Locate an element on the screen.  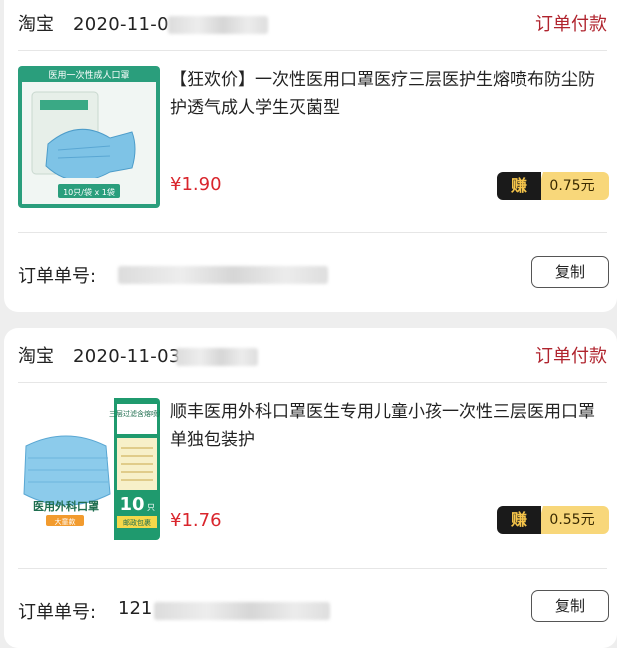
product-title: 【狂欢价】一次性医用口罩医疗三层医护生熔喷布防尘防护透气成人学生灭菌型 is located at coordinates (386, 94).